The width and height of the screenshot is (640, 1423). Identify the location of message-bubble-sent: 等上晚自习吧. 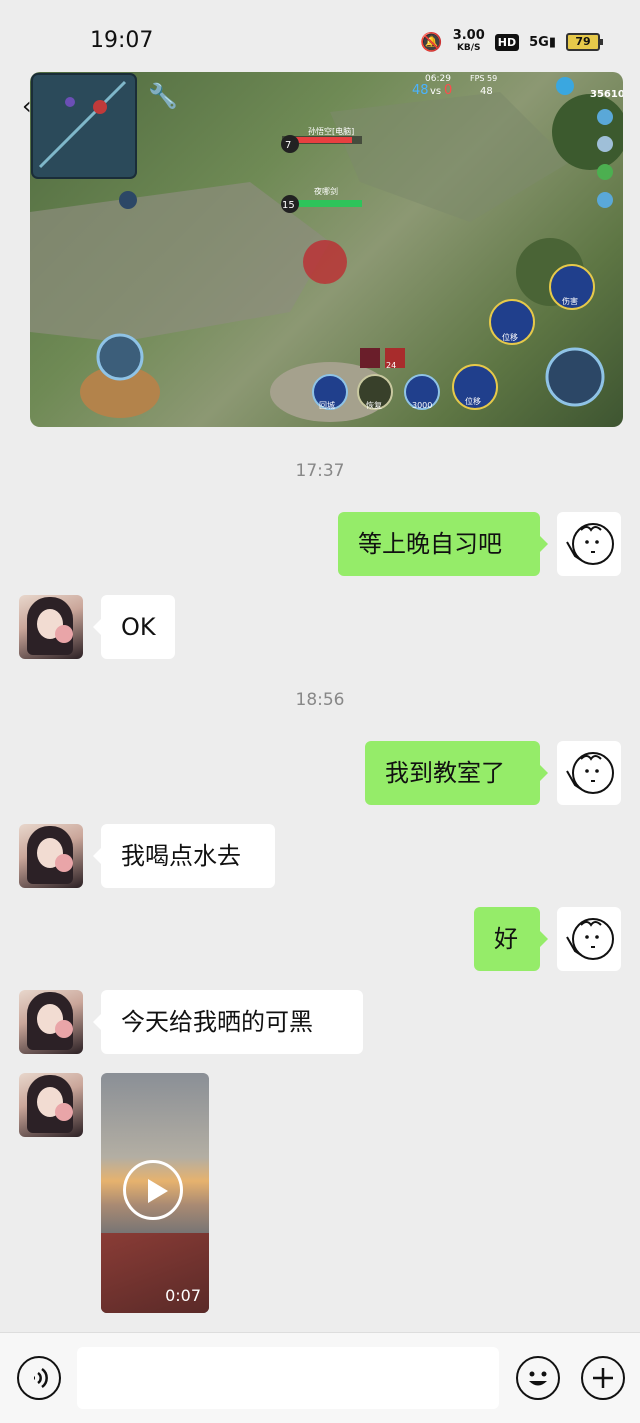
(443, 544).